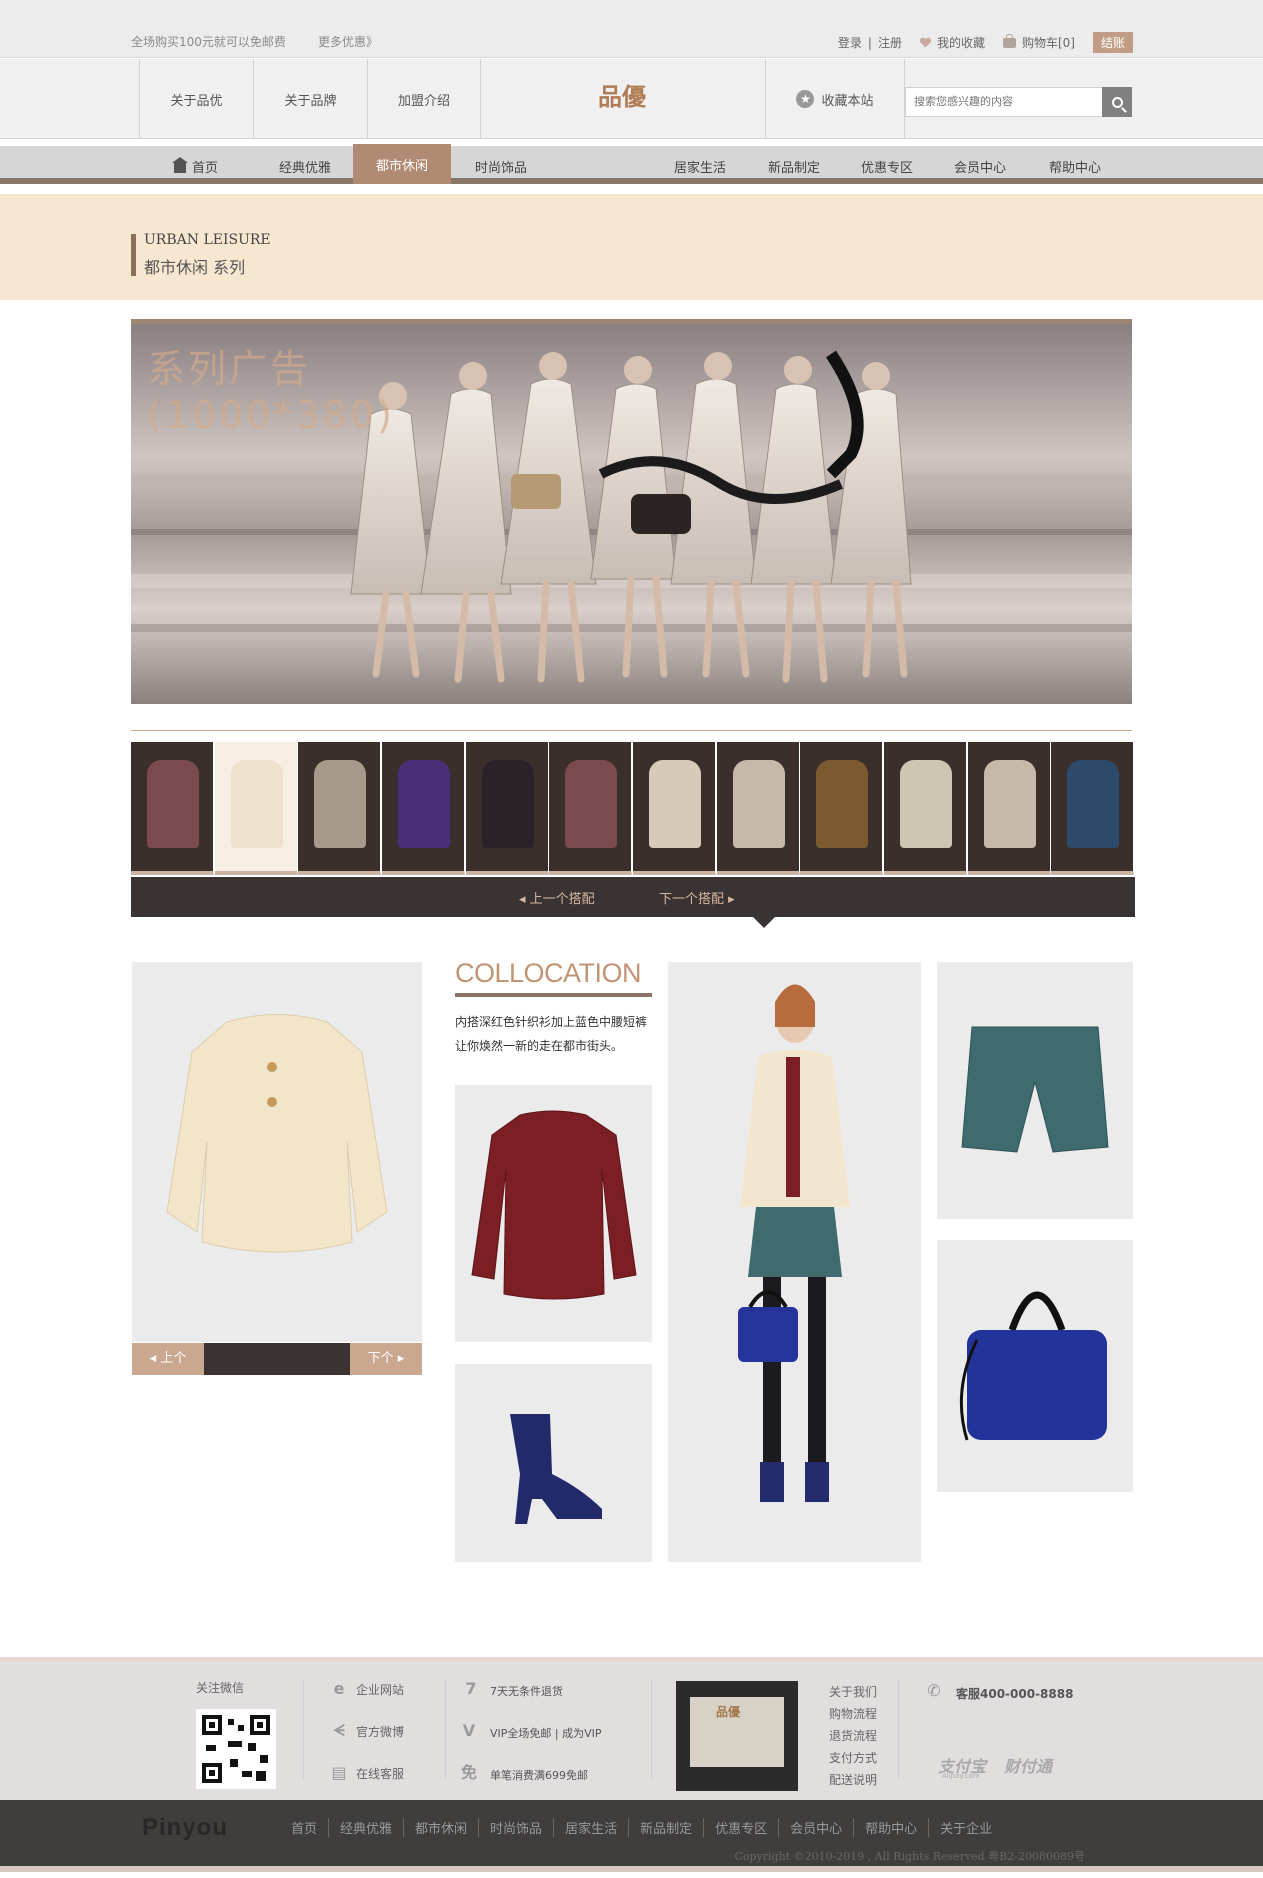 The width and height of the screenshot is (1263, 1878). Describe the element at coordinates (853, 1735) in the screenshot. I see `footer-link-return-flow: 退货流程` at that location.